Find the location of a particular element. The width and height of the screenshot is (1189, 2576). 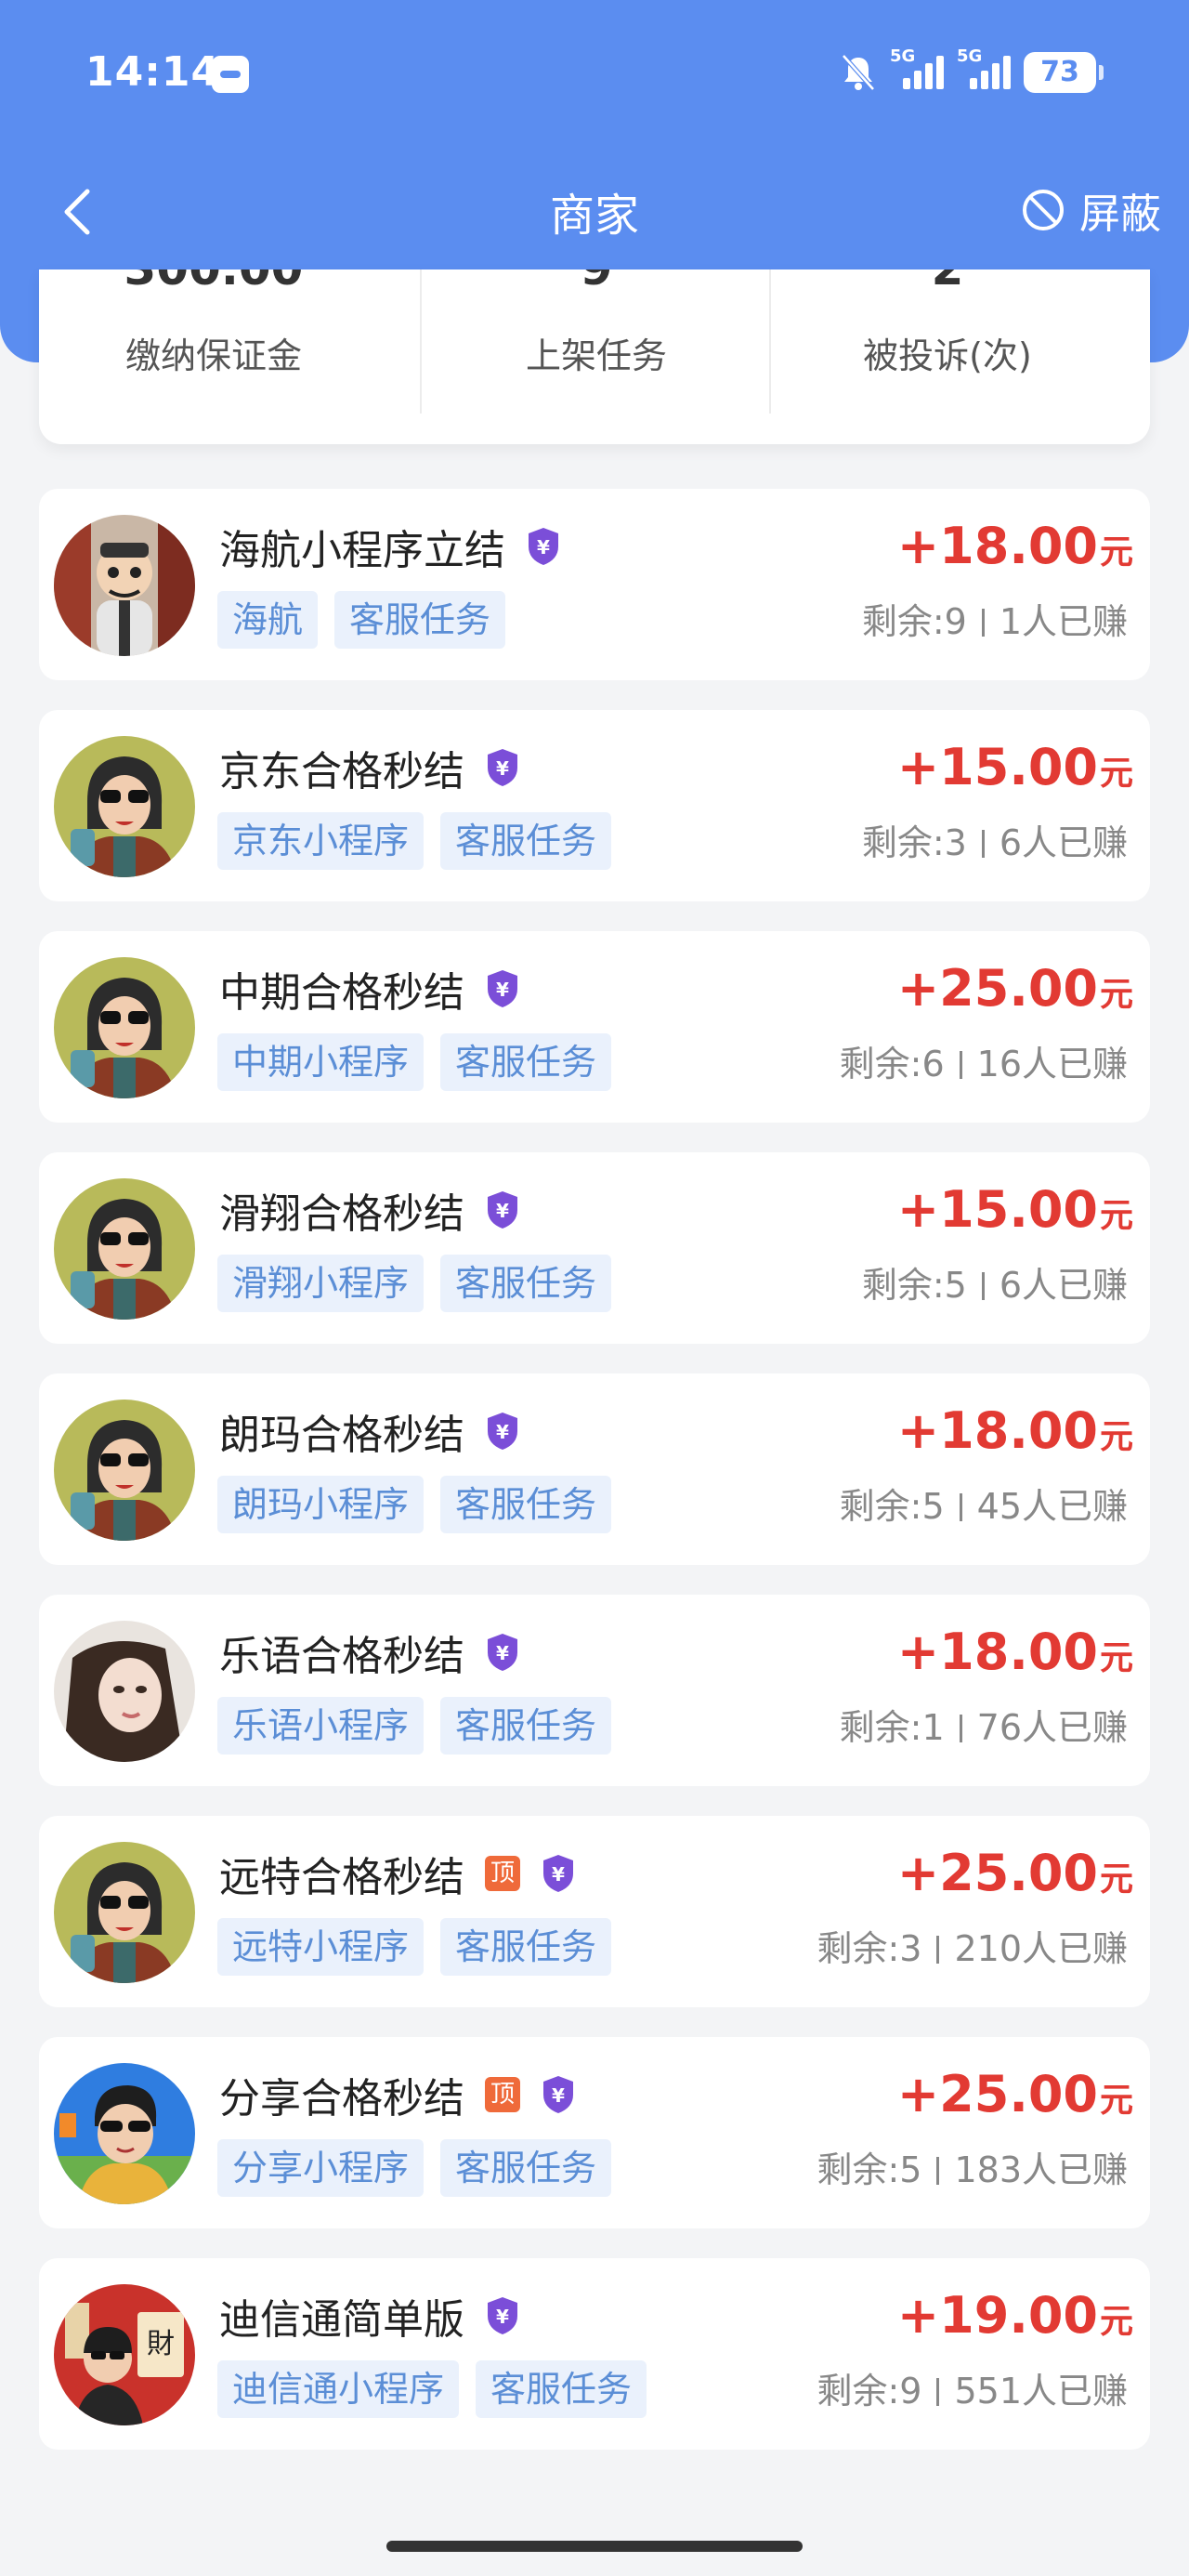

earned-count: 210人已赚 is located at coordinates (1041, 1948).